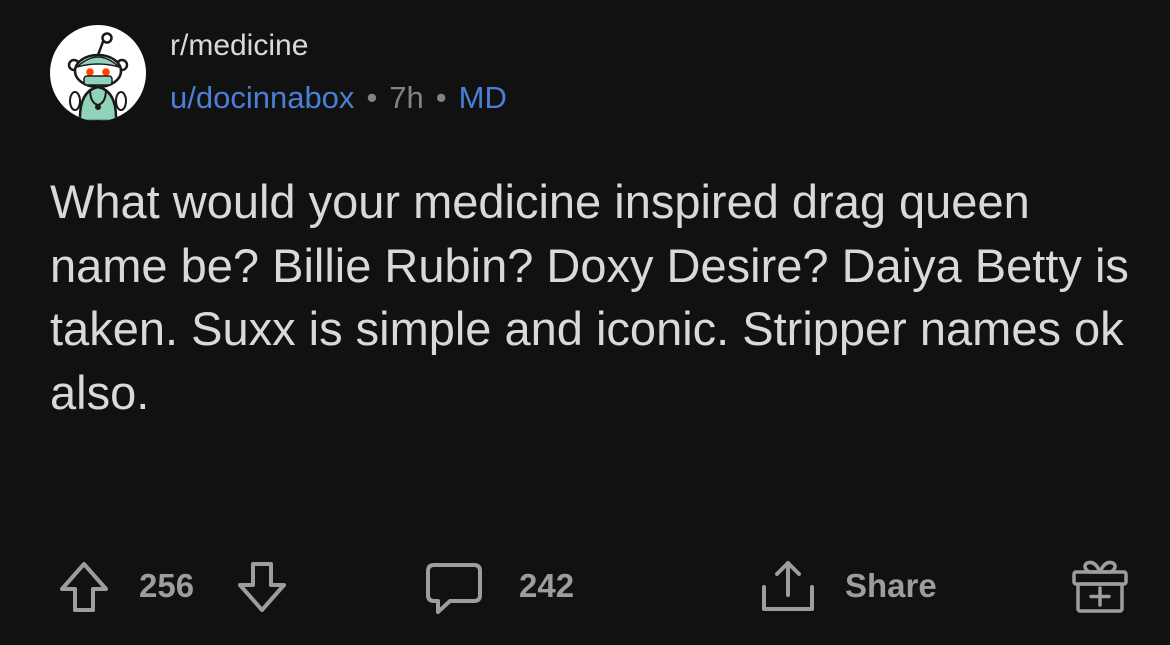 This screenshot has width=1170, height=645. I want to click on action-bar: 256 242 Share, so click(585, 590).